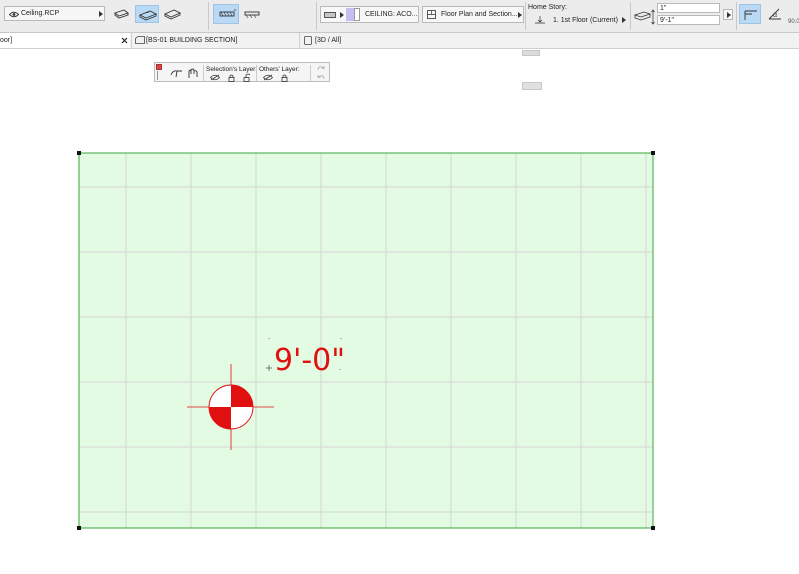  What do you see at coordinates (6, 40) in the screenshot?
I see `tab-floor-plan-label: oor]` at bounding box center [6, 40].